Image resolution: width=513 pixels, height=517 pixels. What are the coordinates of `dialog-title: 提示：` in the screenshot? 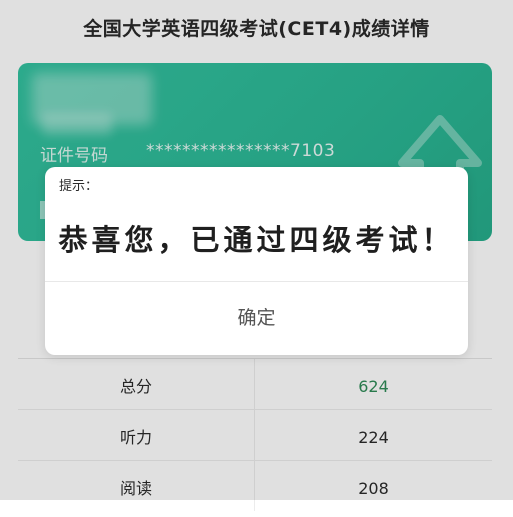 It's located at (79, 186).